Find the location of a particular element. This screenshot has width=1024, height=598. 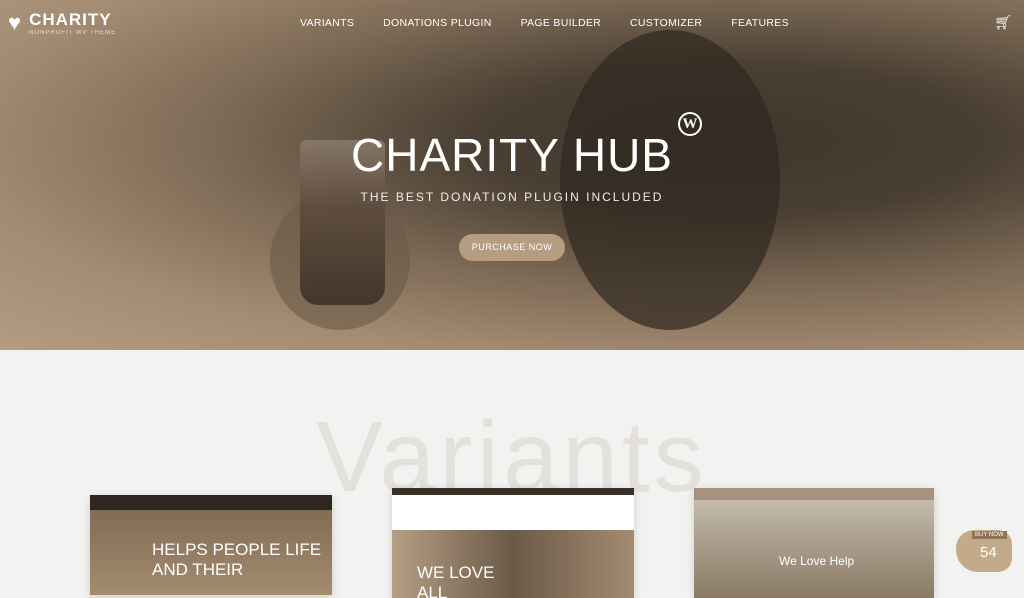

variant-card-2: WE LOVE ALL PEOPLE is located at coordinates (513, 543).